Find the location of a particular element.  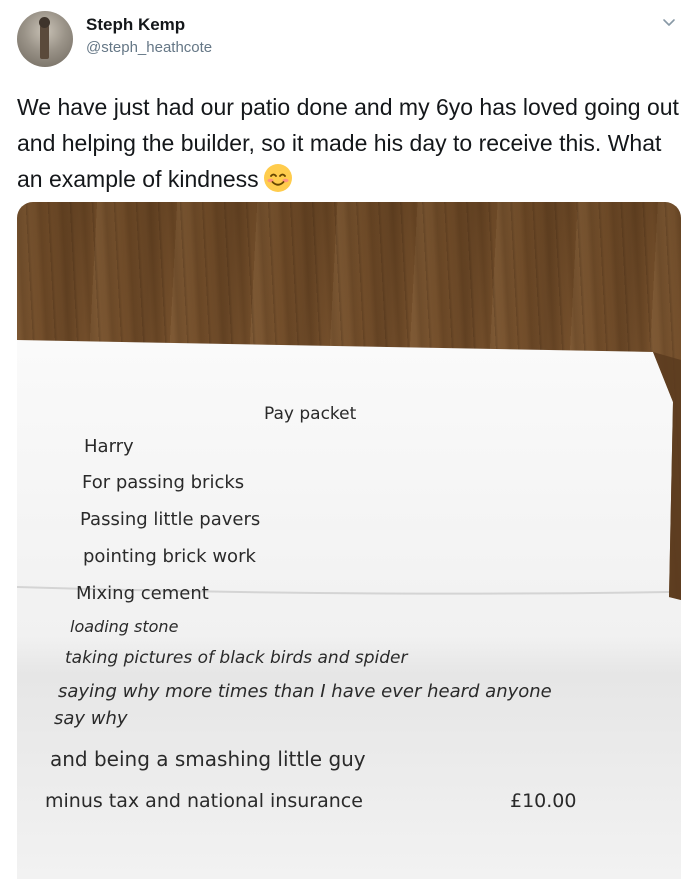

avatar is located at coordinates (45, 39).